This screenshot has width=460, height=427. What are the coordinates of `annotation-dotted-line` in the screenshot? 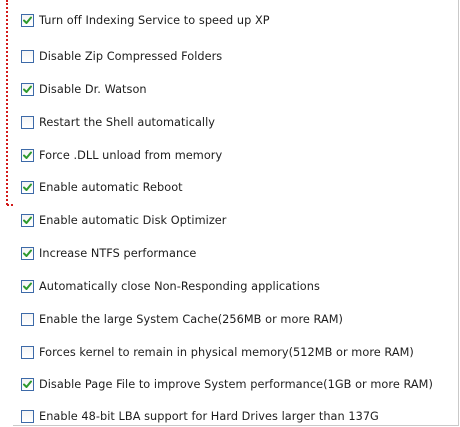 It's located at (7, 102).